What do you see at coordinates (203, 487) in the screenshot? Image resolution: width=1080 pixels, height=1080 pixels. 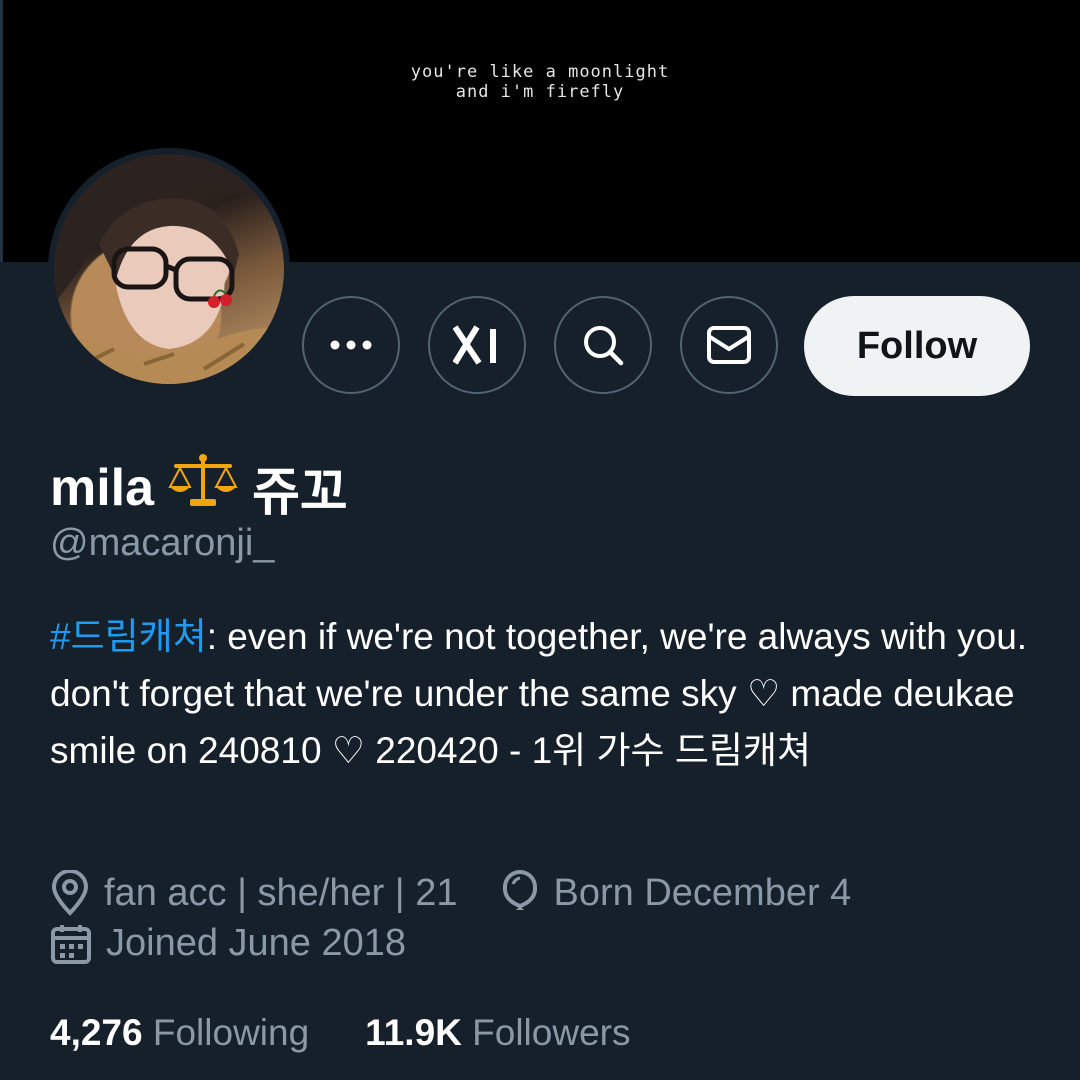 I see `scales-emoji-icon` at bounding box center [203, 487].